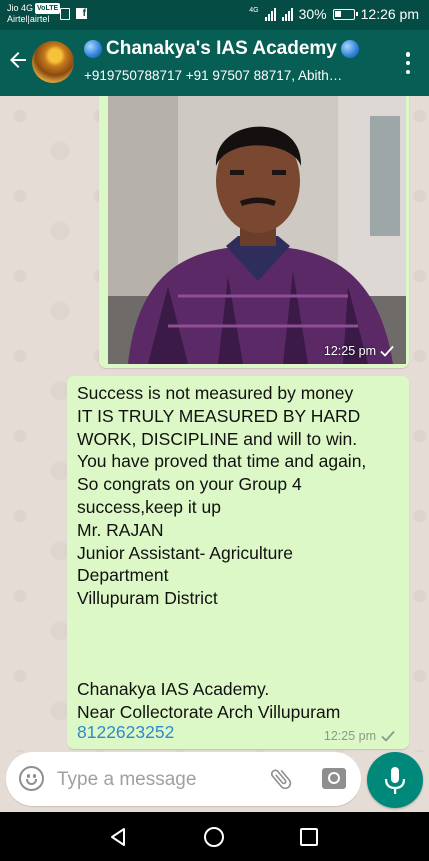 The image size is (429, 861). I want to click on carrier-info: Jio 4G VoLTE Airtel|airtel, so click(34, 14).